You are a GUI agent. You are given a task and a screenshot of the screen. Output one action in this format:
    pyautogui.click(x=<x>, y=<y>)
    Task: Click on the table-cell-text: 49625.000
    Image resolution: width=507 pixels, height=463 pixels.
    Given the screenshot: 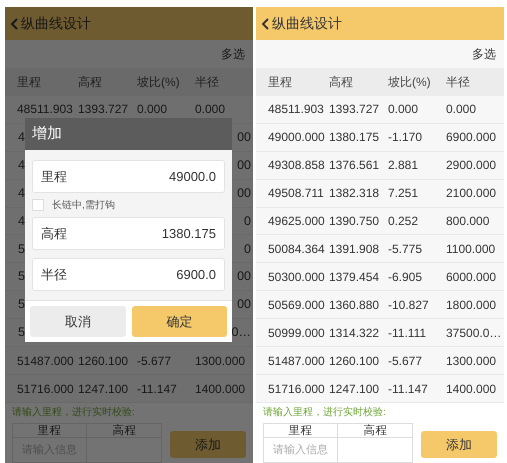 What is the action you would take?
    pyautogui.click(x=297, y=221)
    